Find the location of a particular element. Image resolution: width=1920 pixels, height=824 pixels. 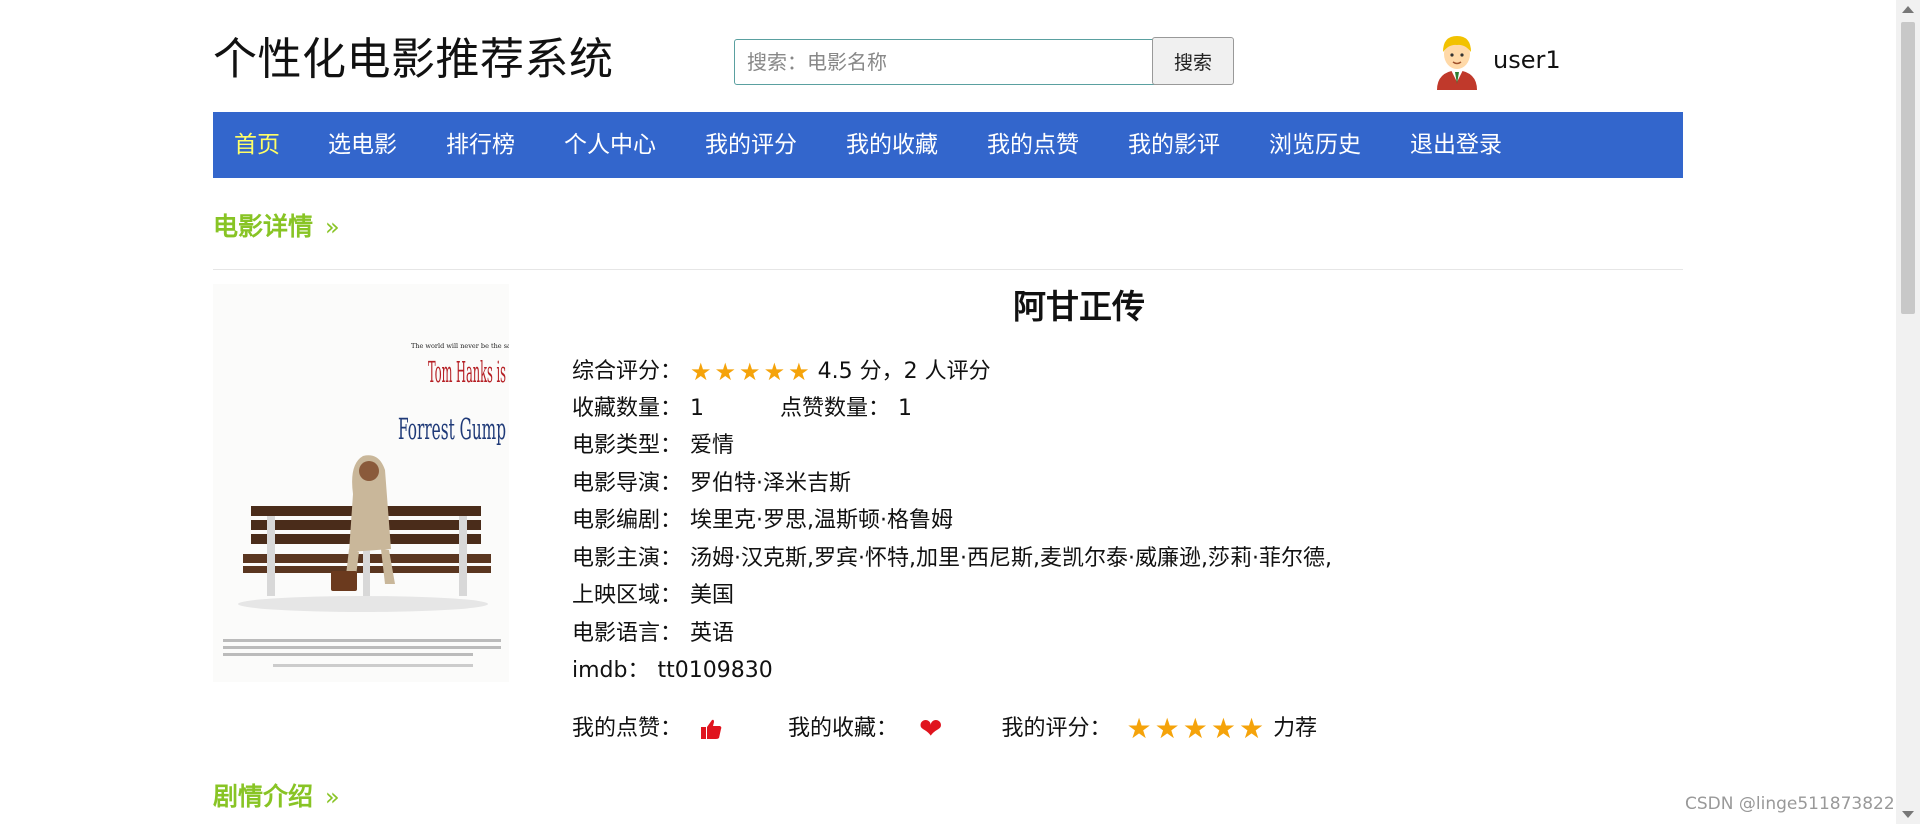

movie-title: 阿甘正传 is located at coordinates (1079, 306).